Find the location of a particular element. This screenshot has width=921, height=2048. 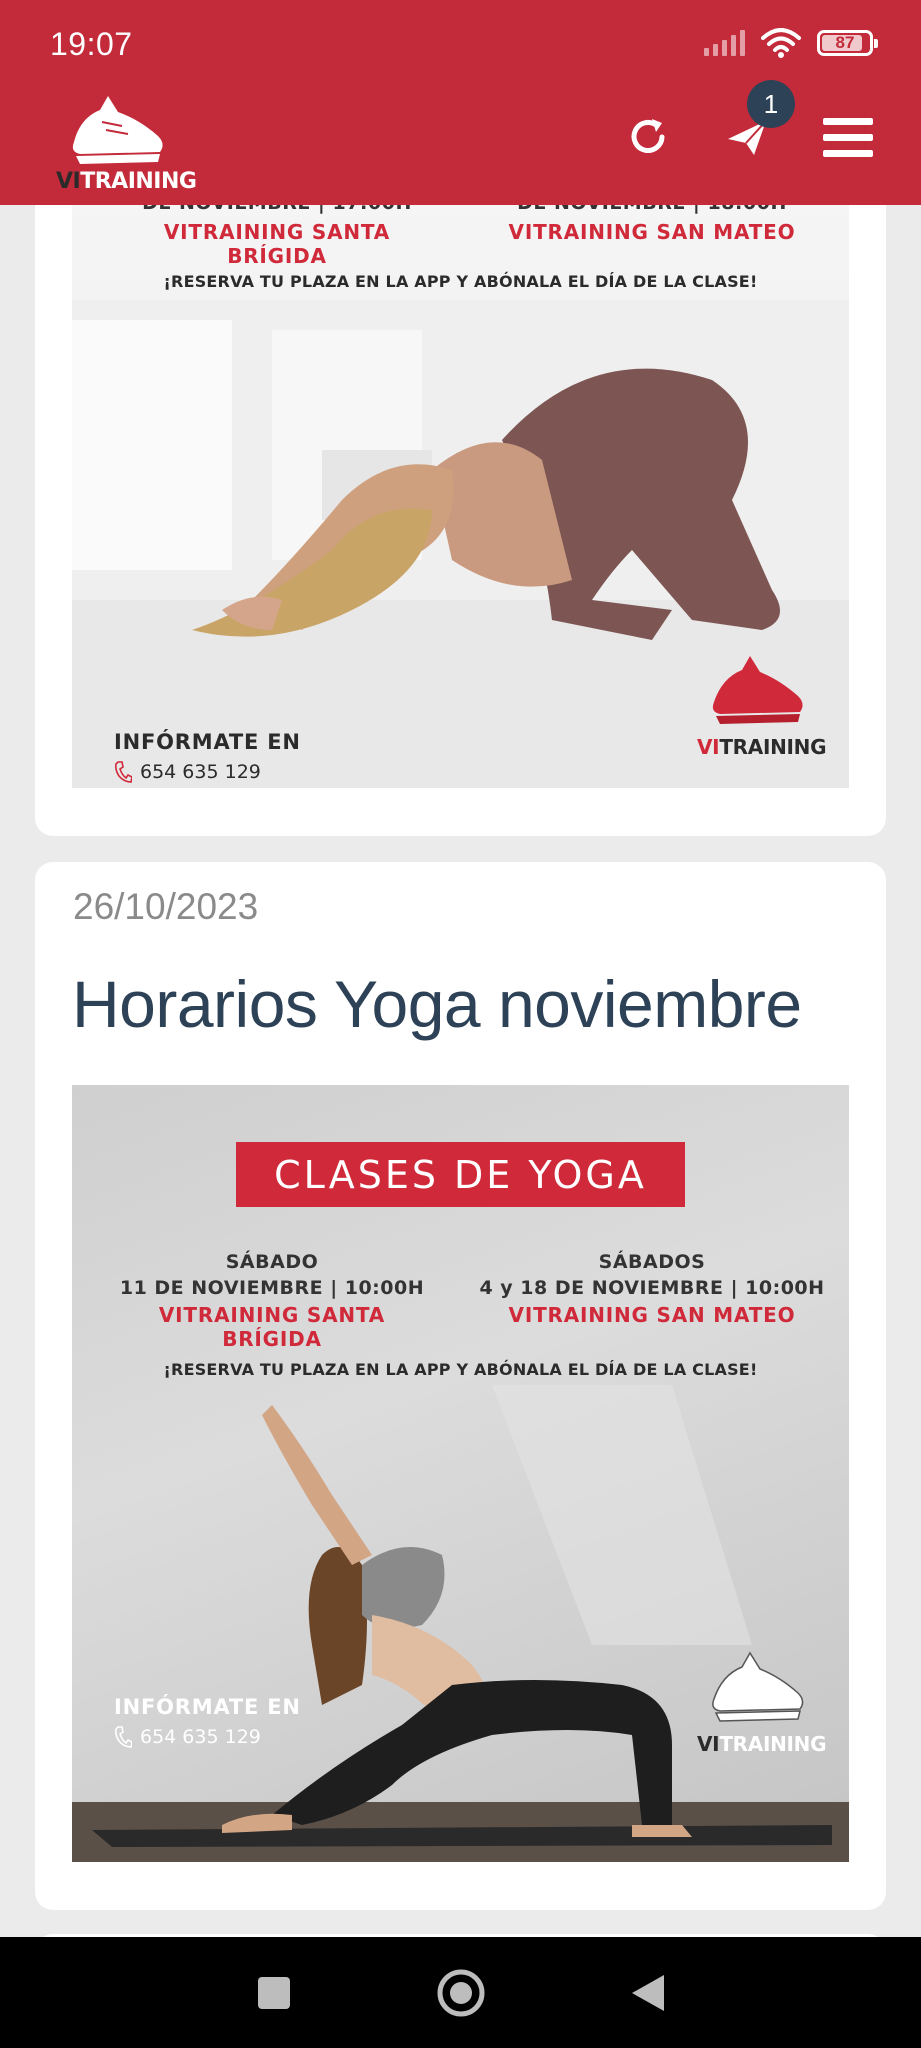

poster-right-date: 4 y 18 DE NOVIEMBRE | 10:00H is located at coordinates (652, 1288).